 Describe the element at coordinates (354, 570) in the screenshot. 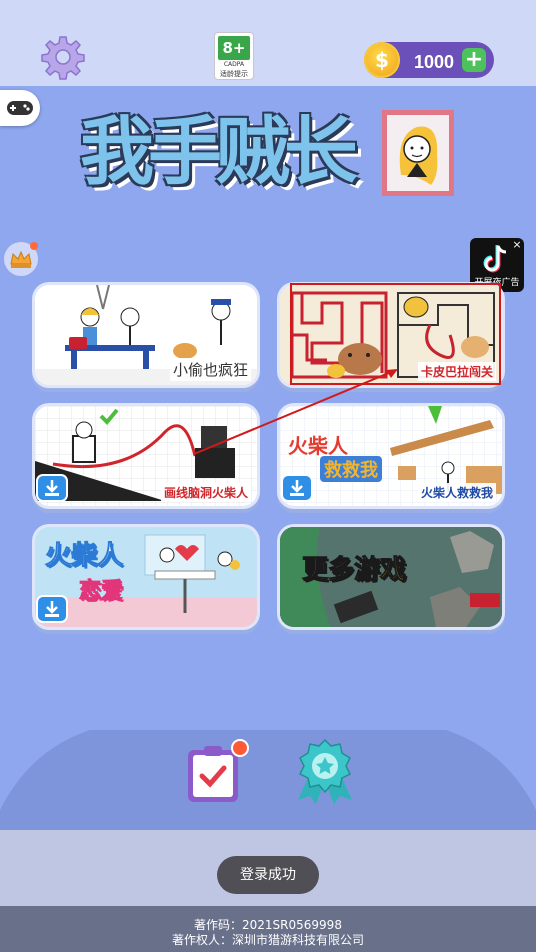

I see `more-games-title: 更多游戏` at that location.